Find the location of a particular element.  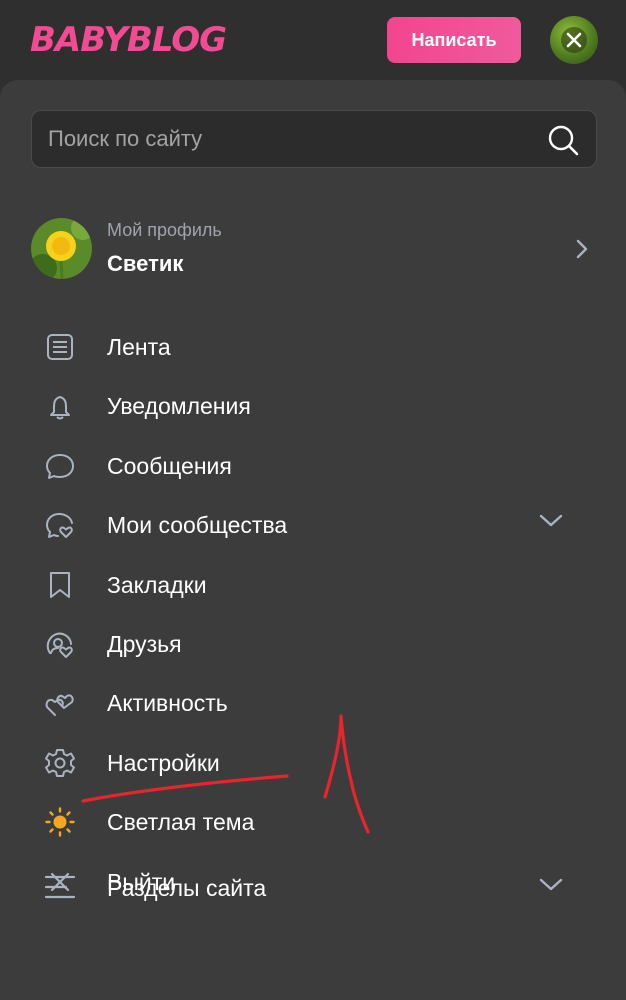

menu-item-label: Настройки is located at coordinates (163, 762).